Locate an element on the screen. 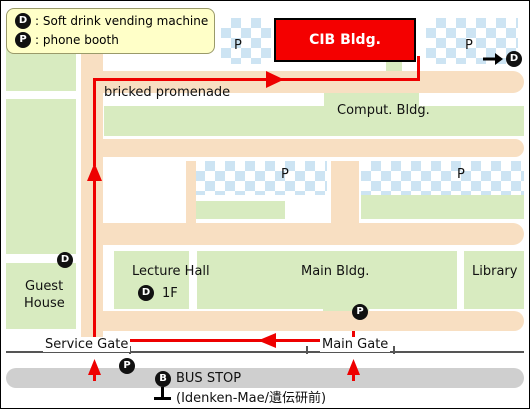  legend-item-phone: P : phone booth is located at coordinates (67, 40).